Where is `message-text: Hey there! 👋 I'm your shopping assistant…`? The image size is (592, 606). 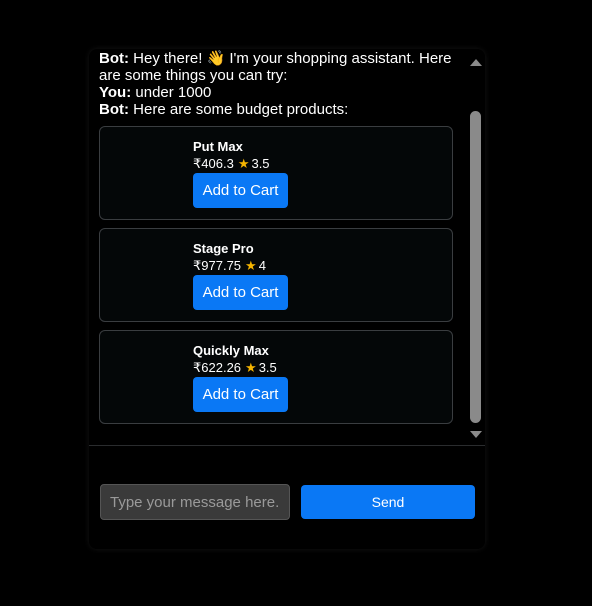
message-text: Hey there! 👋 I'm your shopping assistant… is located at coordinates (275, 67).